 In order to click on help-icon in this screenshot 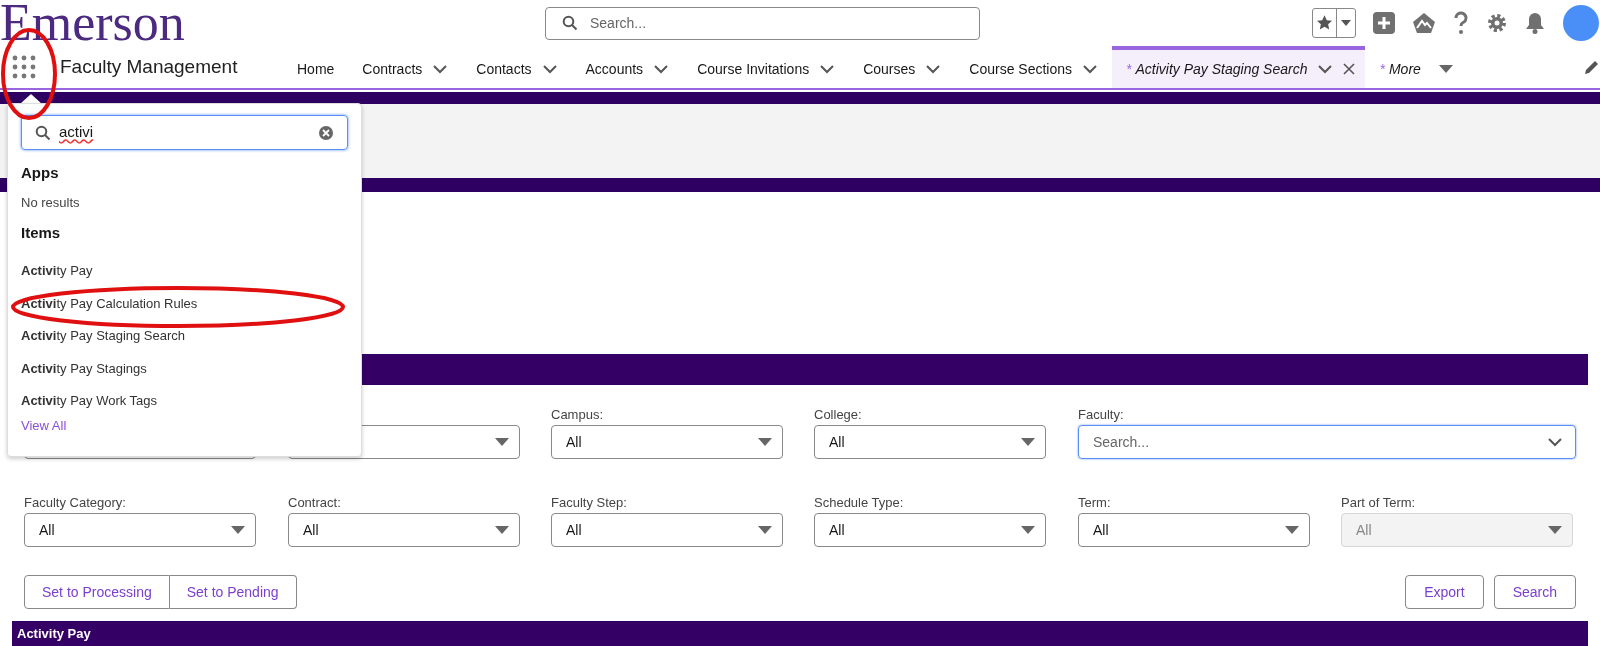, I will do `click(1461, 23)`.